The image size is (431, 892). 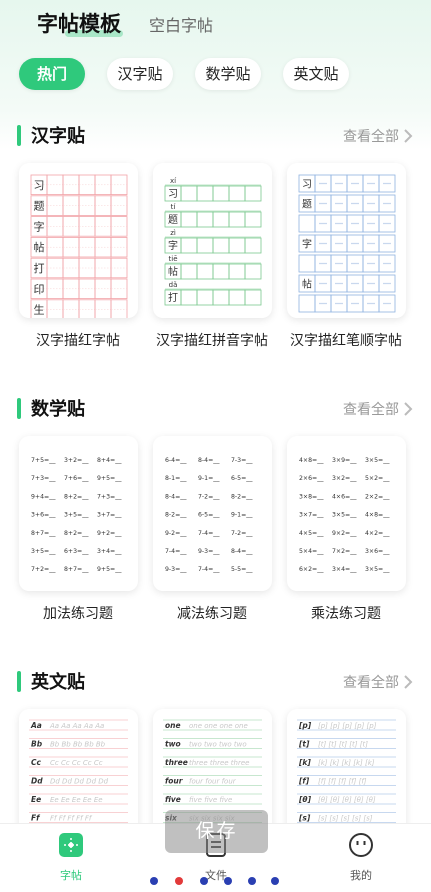 I want to click on trace-text: Bb Bb Bb Bb Bb, so click(x=78, y=745).